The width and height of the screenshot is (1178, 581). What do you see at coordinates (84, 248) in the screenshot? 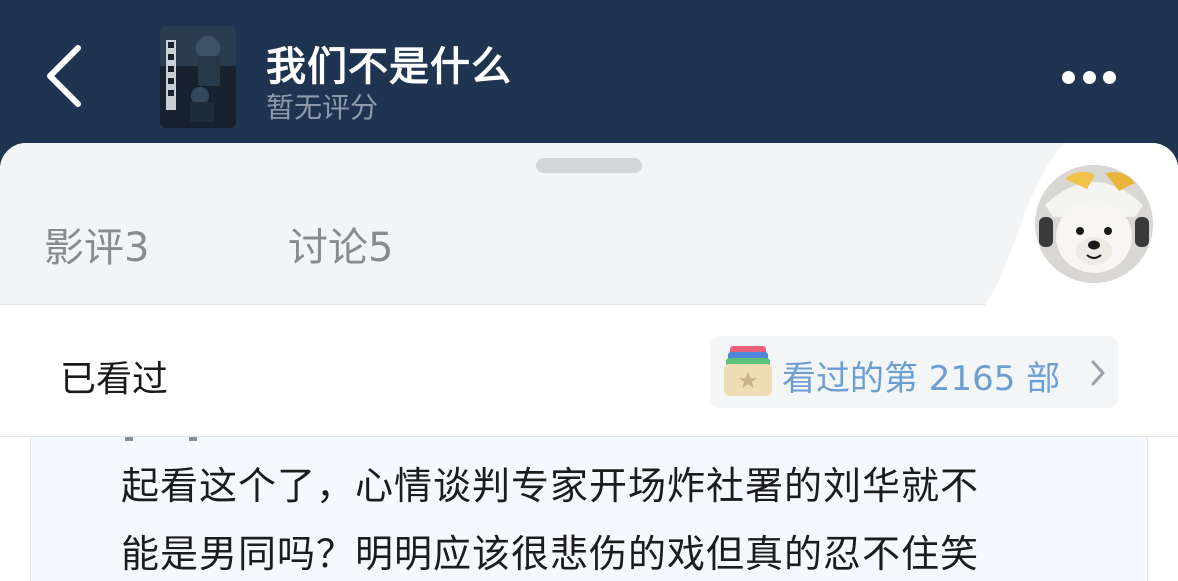
I see `tab-reviews-label: 影评` at bounding box center [84, 248].